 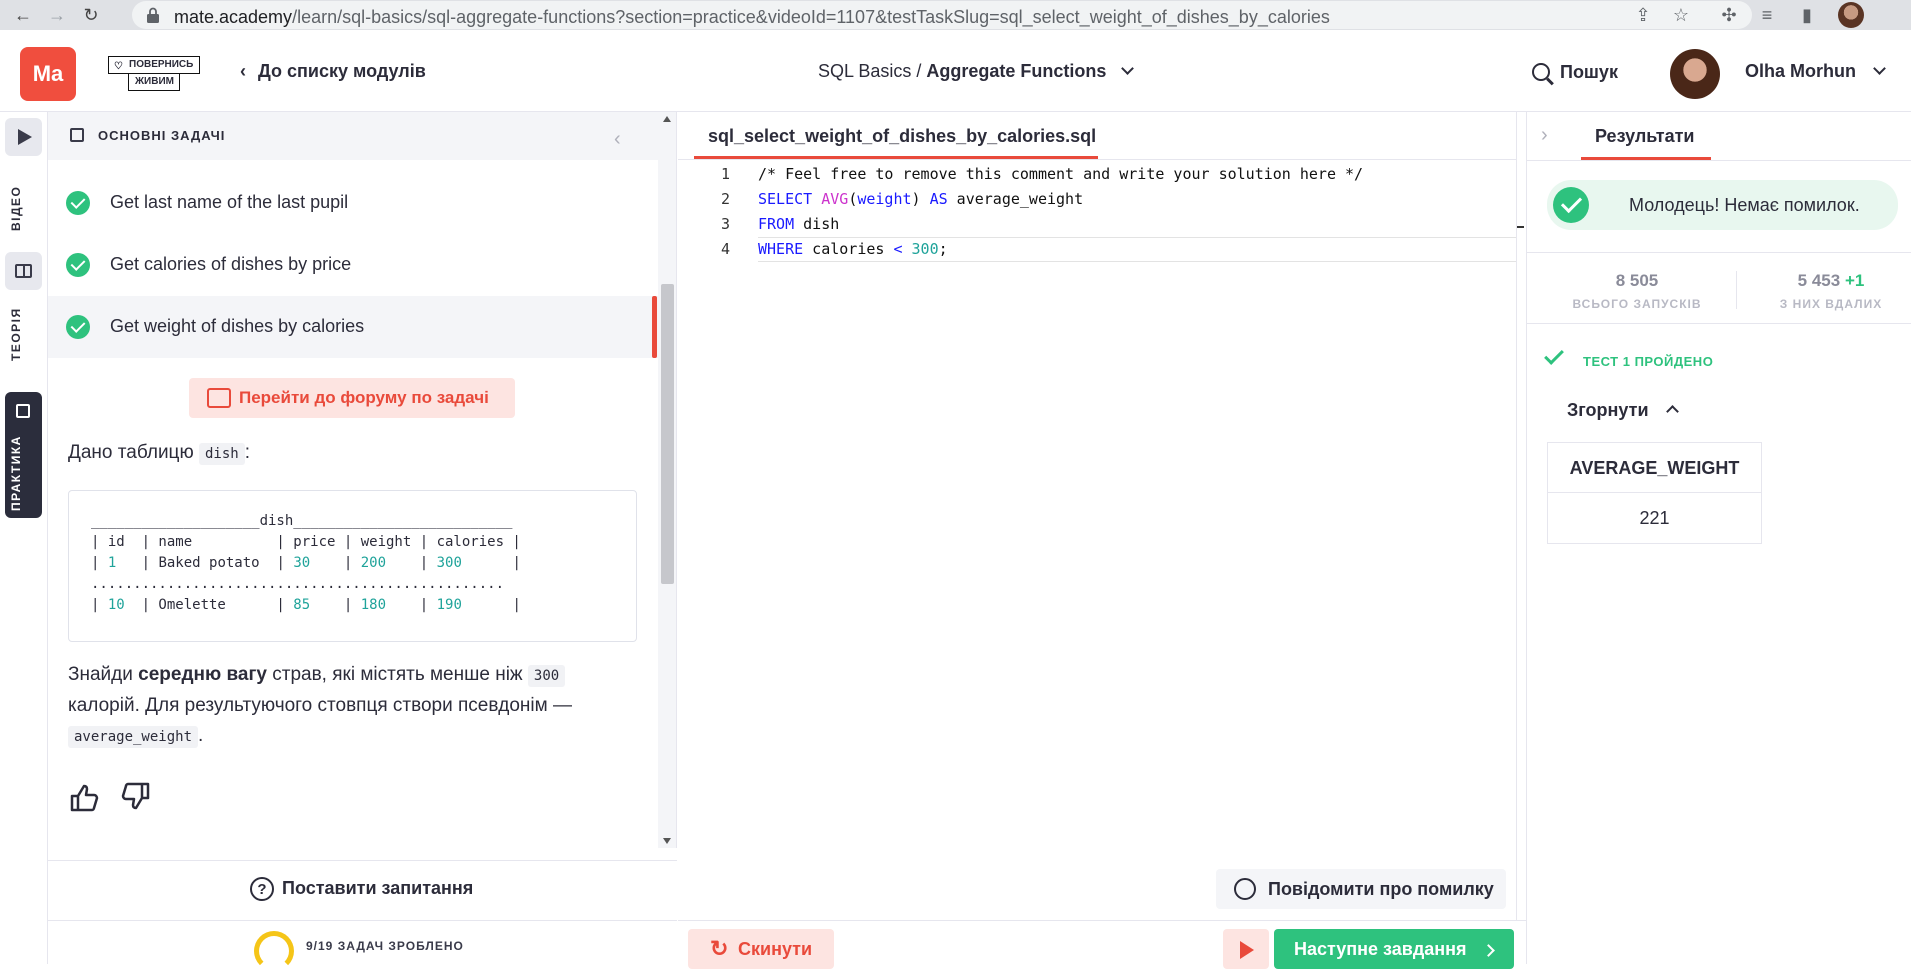 What do you see at coordinates (136, 796) in the screenshot?
I see `thumbs-down-icon` at bounding box center [136, 796].